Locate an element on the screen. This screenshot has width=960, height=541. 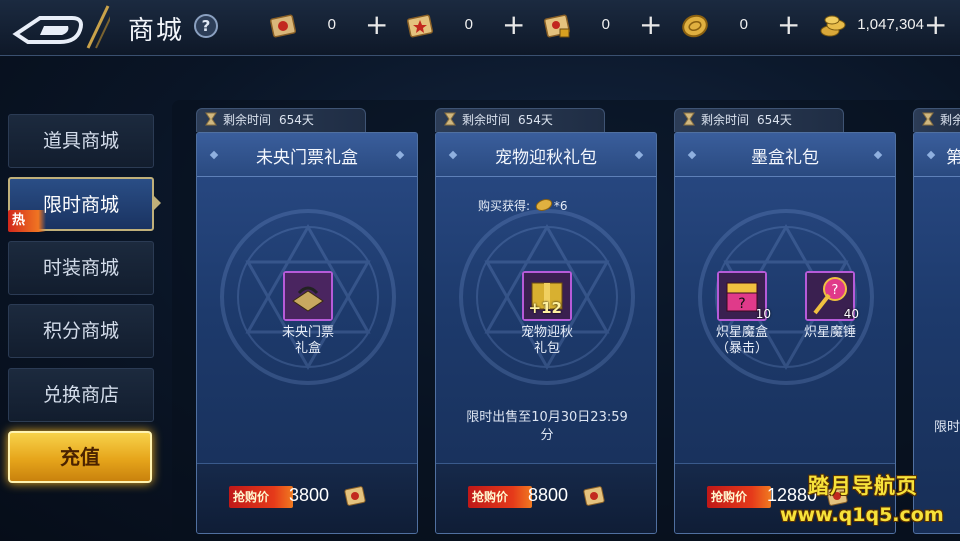
purchase-bonus: 购买获得: *6 is located at coordinates (523, 205).